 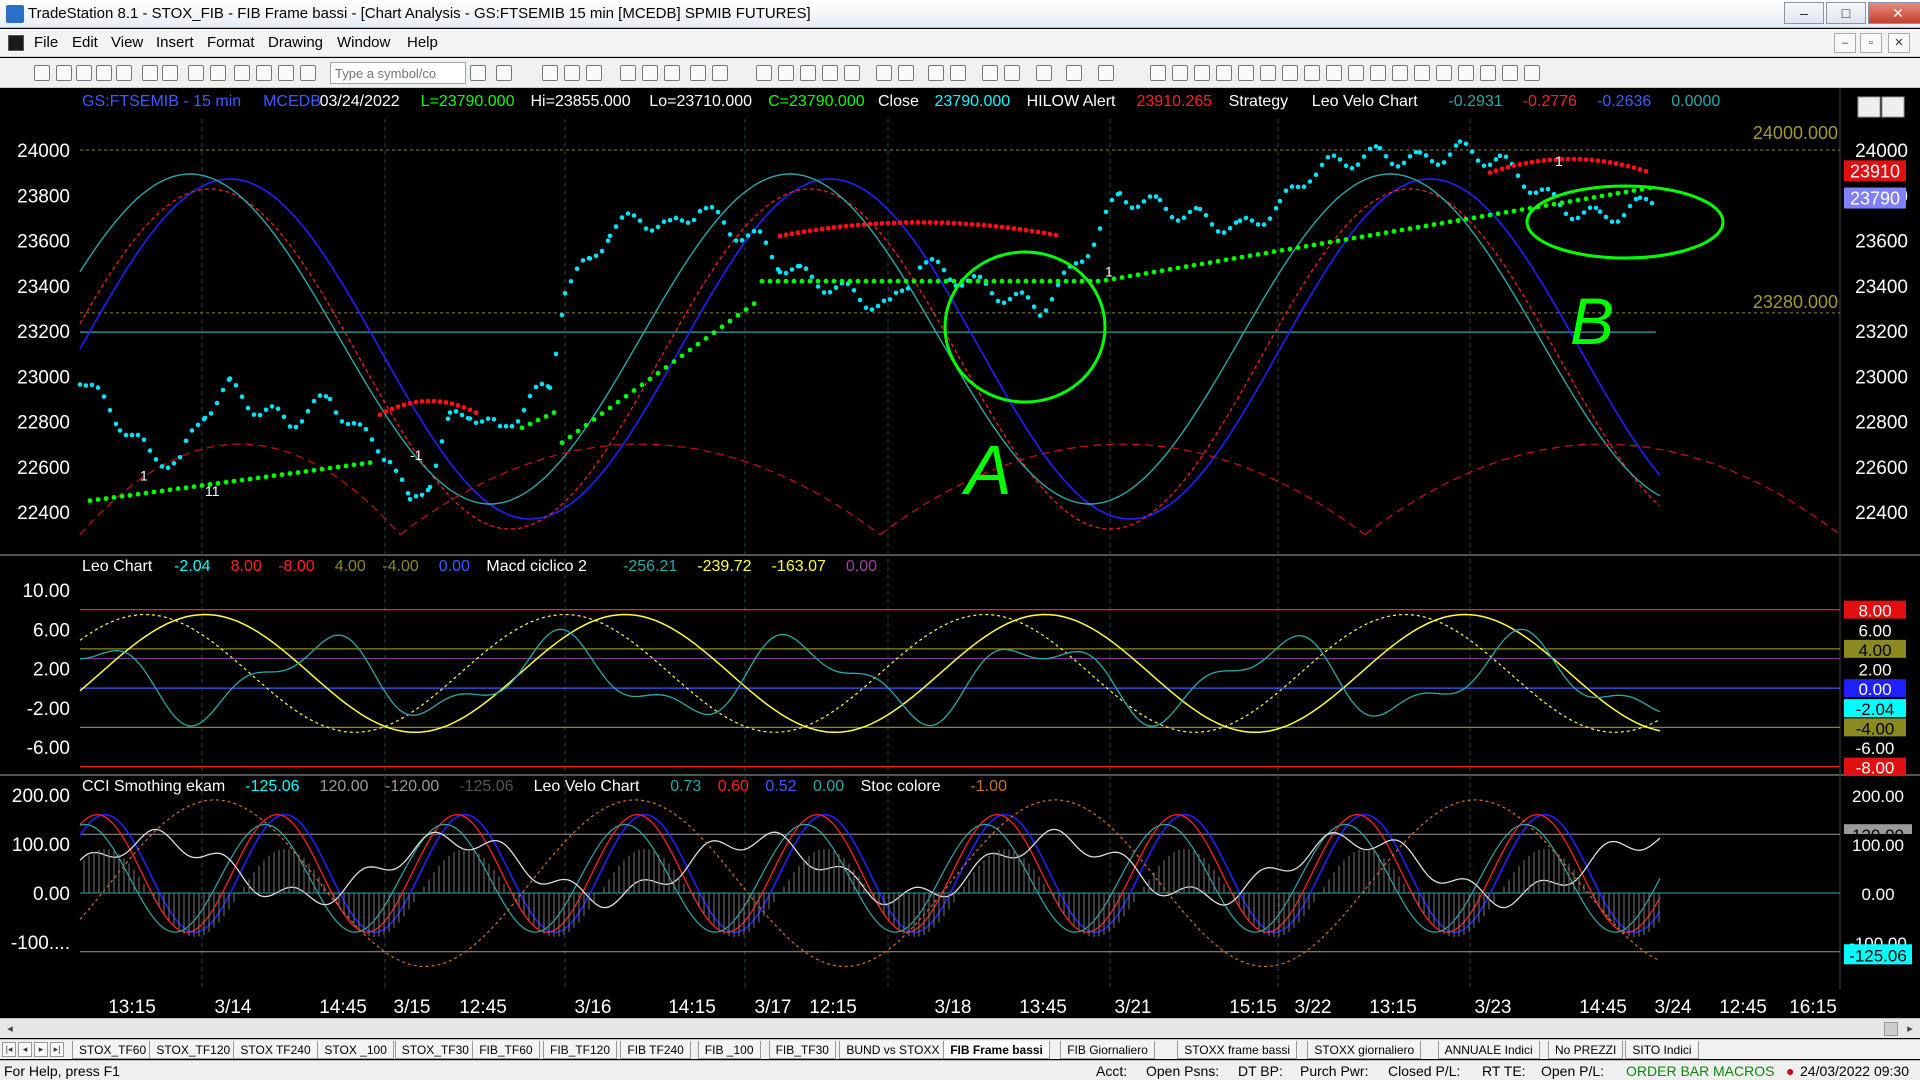 What do you see at coordinates (355, 1050) in the screenshot?
I see `tab-stox-100: STOX _100` at bounding box center [355, 1050].